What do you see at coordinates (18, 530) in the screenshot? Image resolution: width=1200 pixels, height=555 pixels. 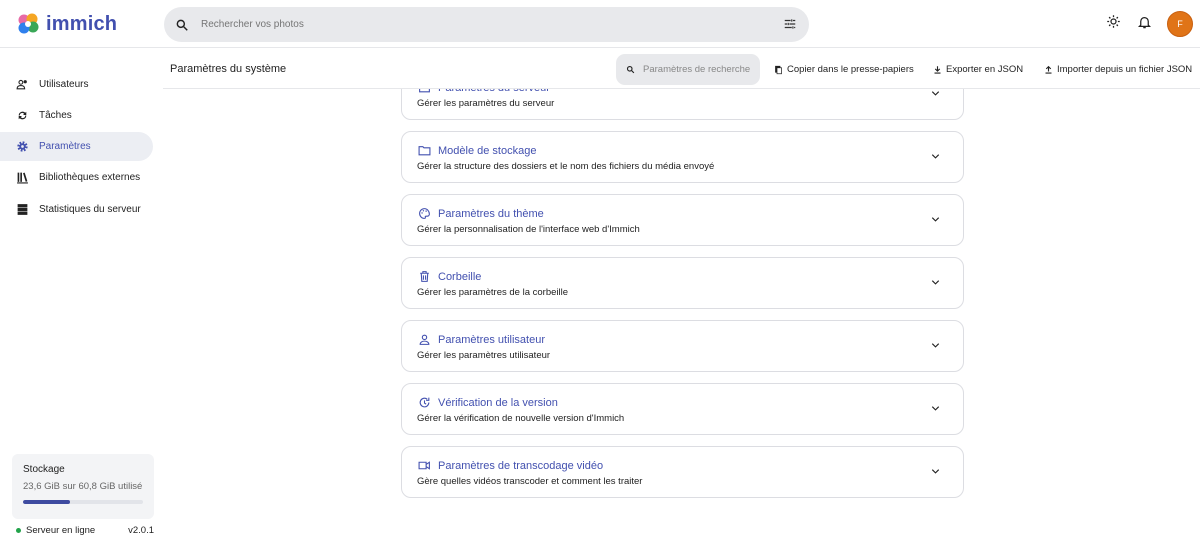 I see `online-status-dot` at bounding box center [18, 530].